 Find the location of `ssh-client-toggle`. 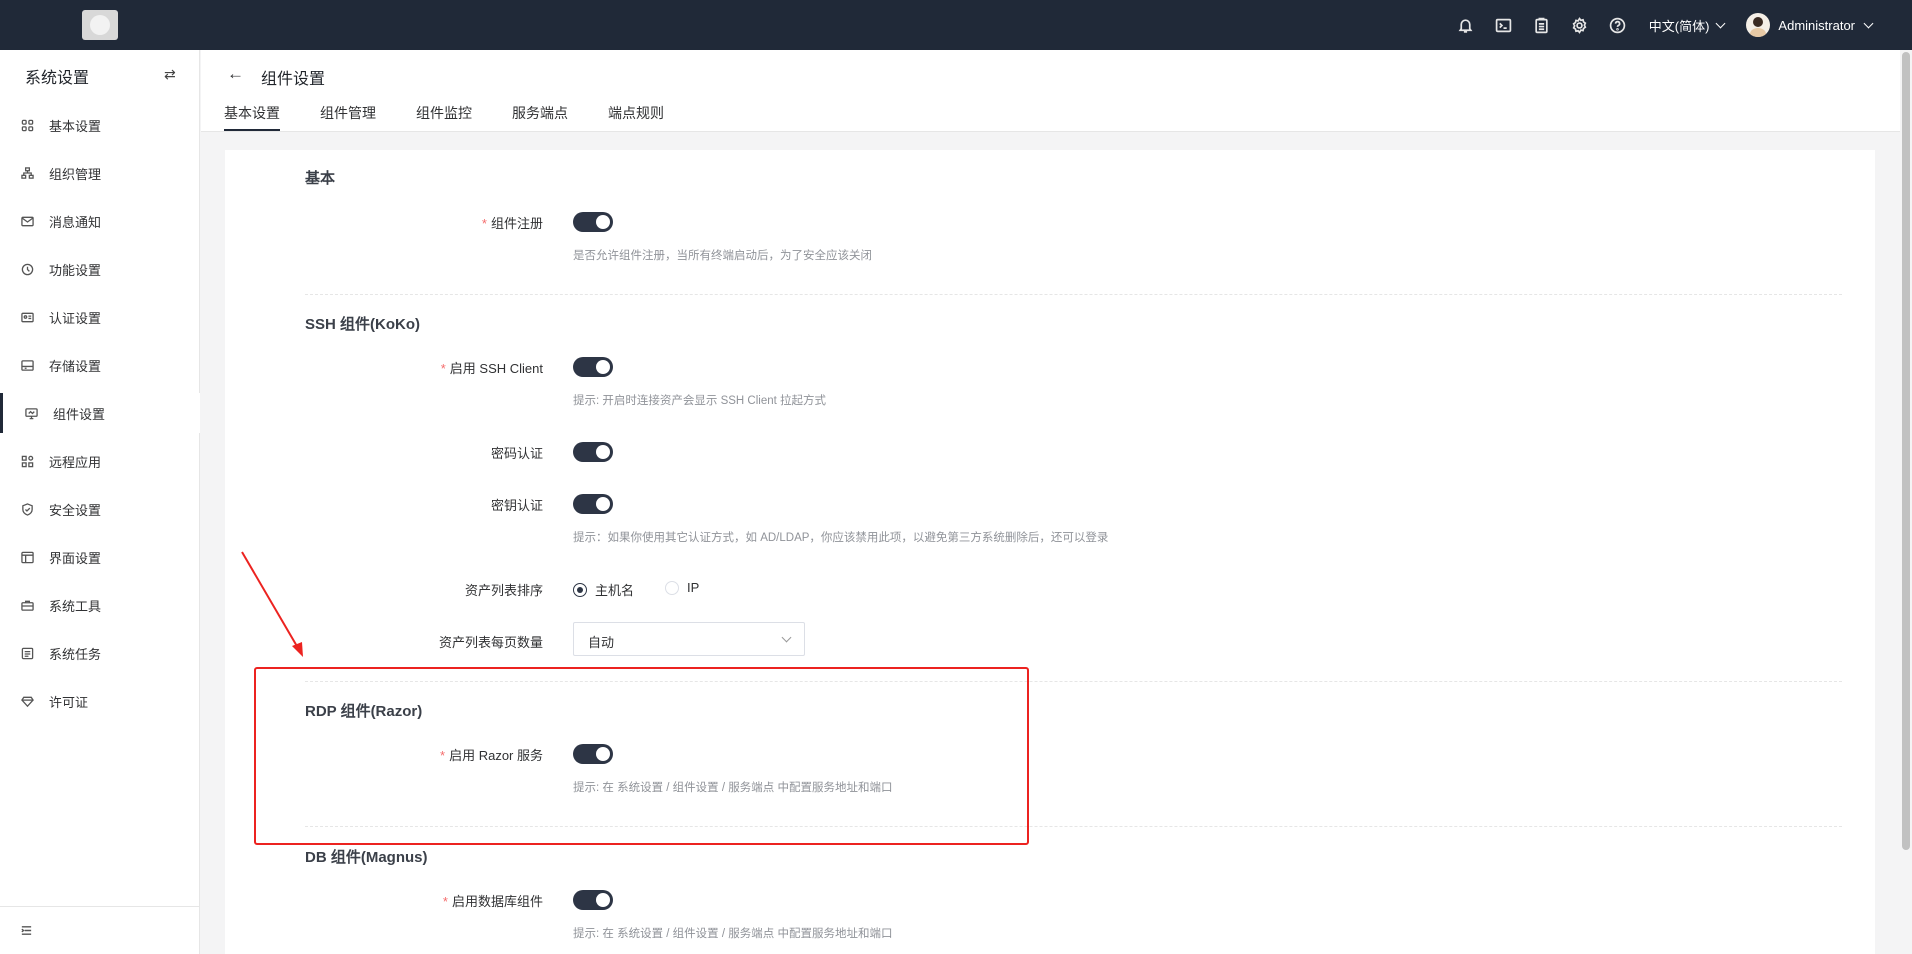

ssh-client-toggle is located at coordinates (593, 367).